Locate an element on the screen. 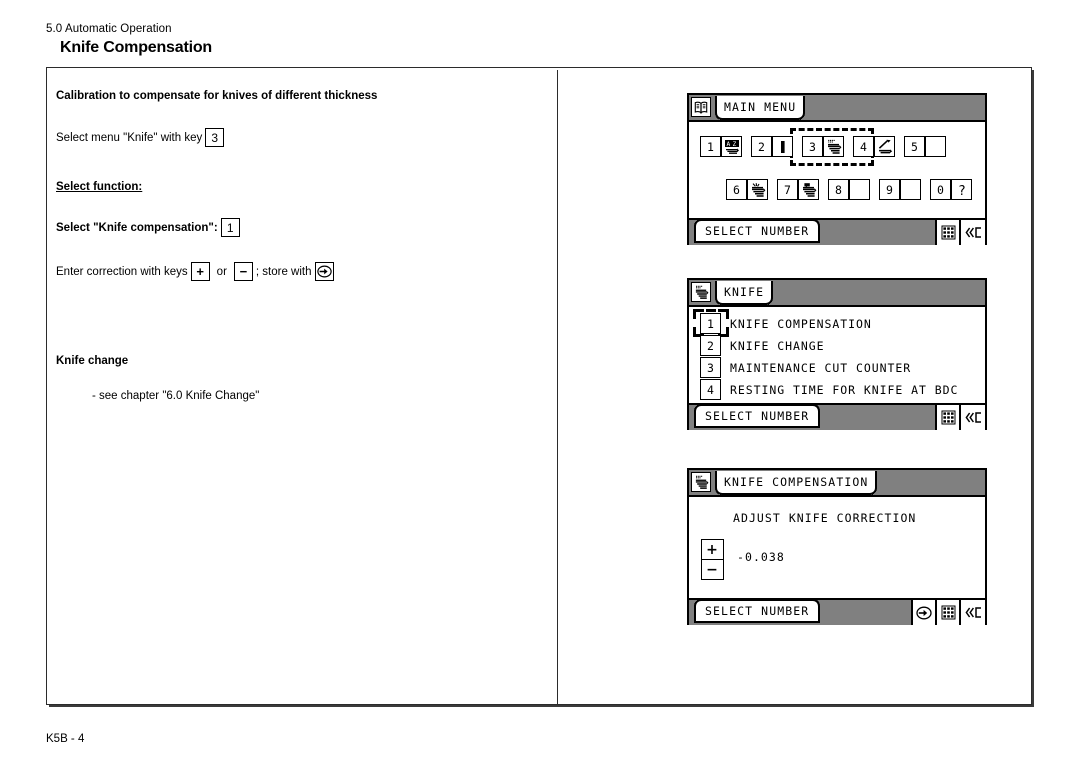 Image resolution: width=1080 pixels, height=763 pixels. main-menu-titlebar: MAIN MENU is located at coordinates (837, 108).